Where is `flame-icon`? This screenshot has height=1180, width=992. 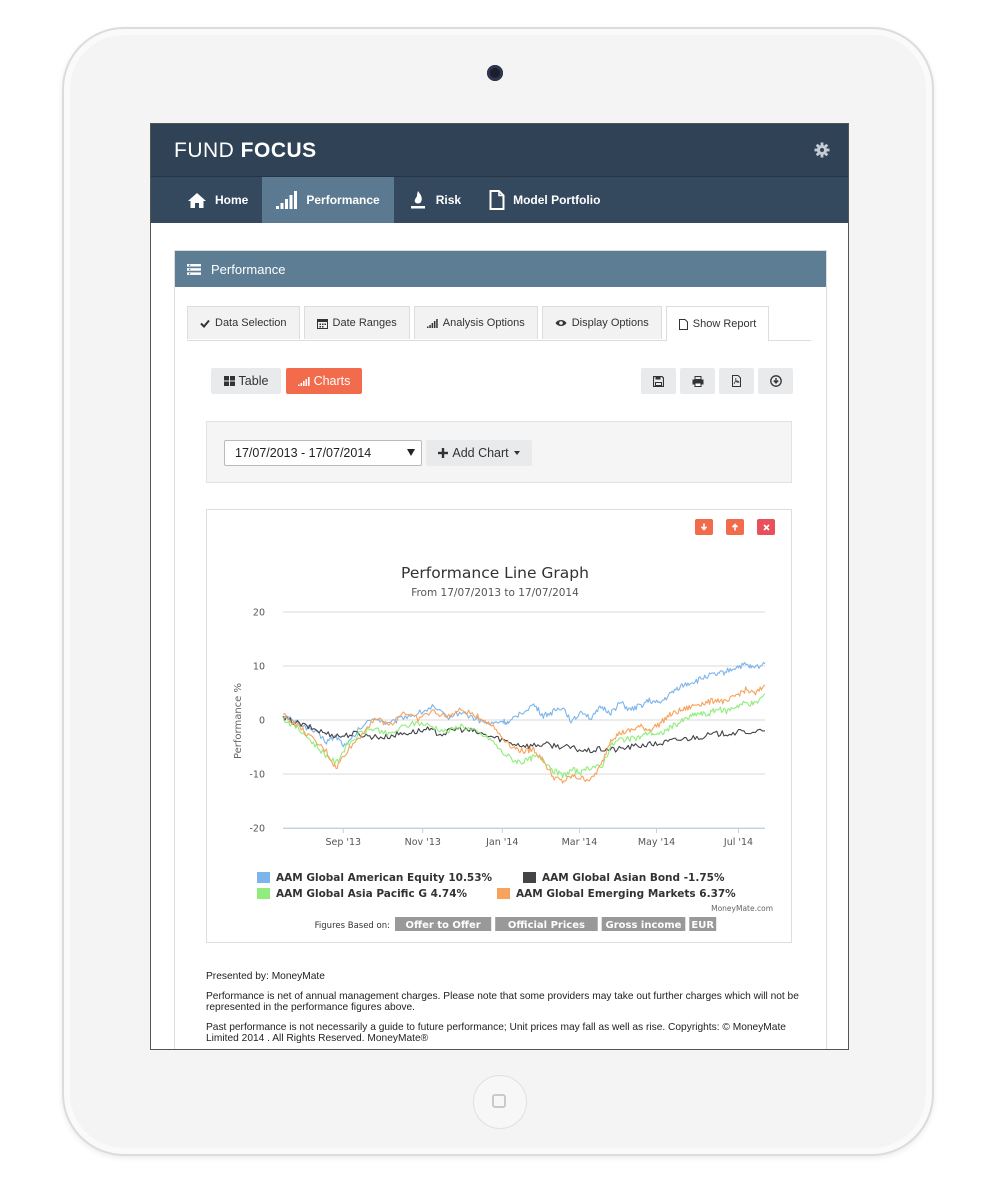 flame-icon is located at coordinates (417, 200).